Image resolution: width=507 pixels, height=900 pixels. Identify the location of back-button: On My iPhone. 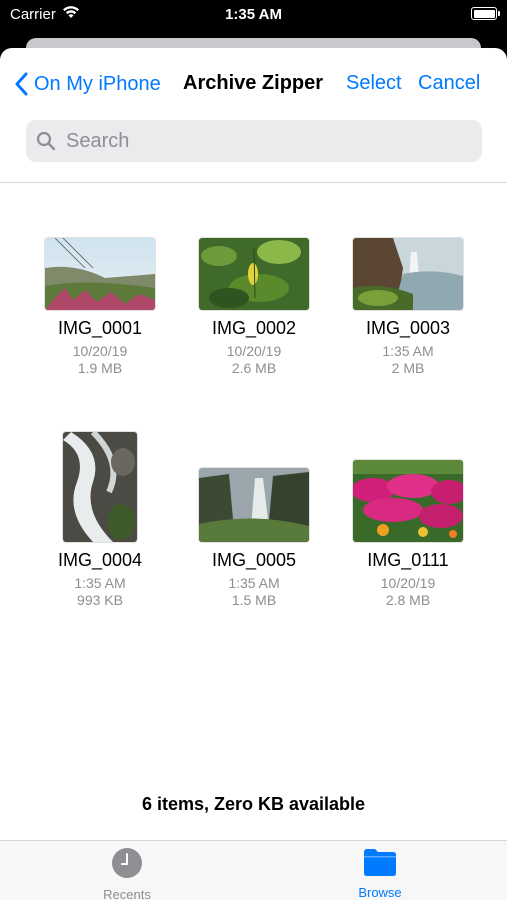
(87, 84).